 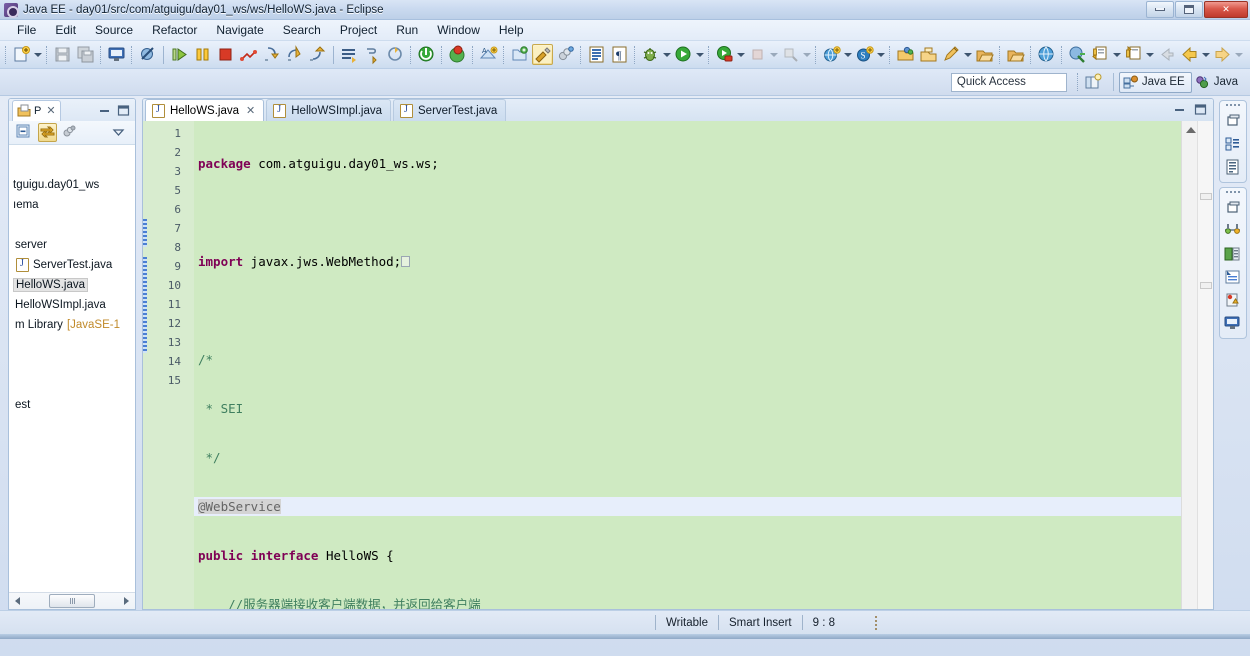 I want to click on minimize-view-icon, so click(x=104, y=110).